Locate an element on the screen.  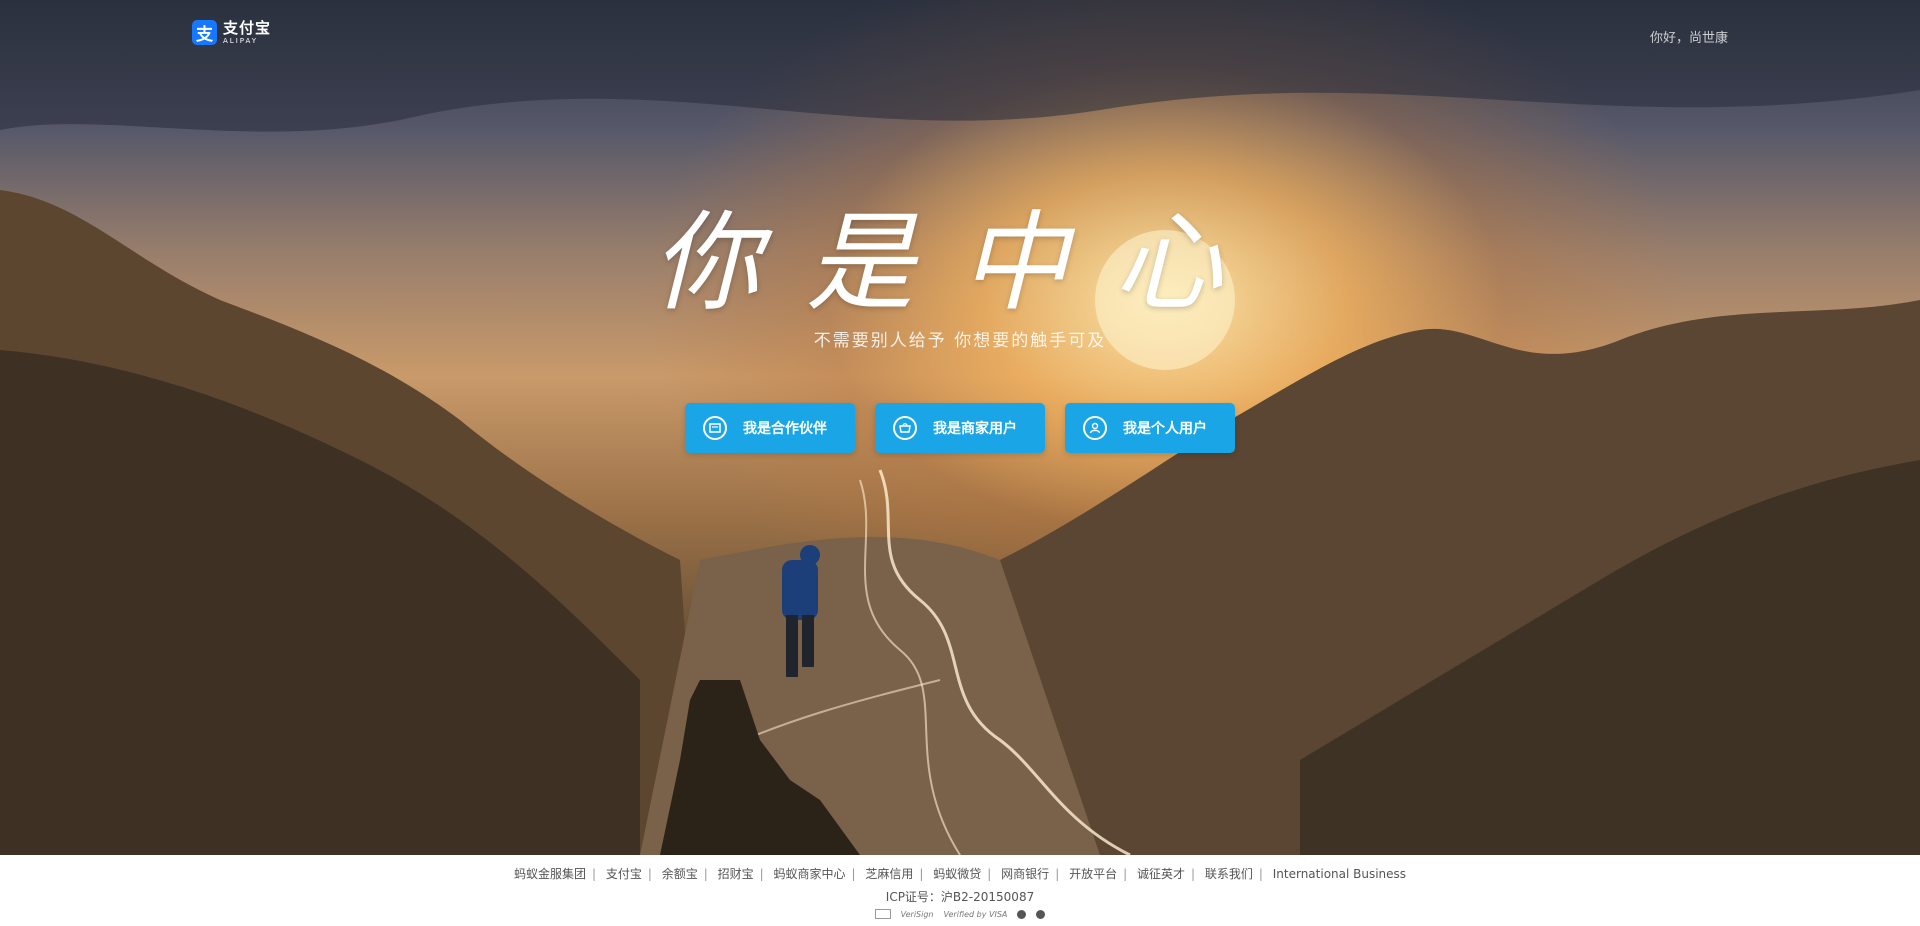
footer-link-merchant-center: 蚂蚁商家中心 is located at coordinates (810, 874).